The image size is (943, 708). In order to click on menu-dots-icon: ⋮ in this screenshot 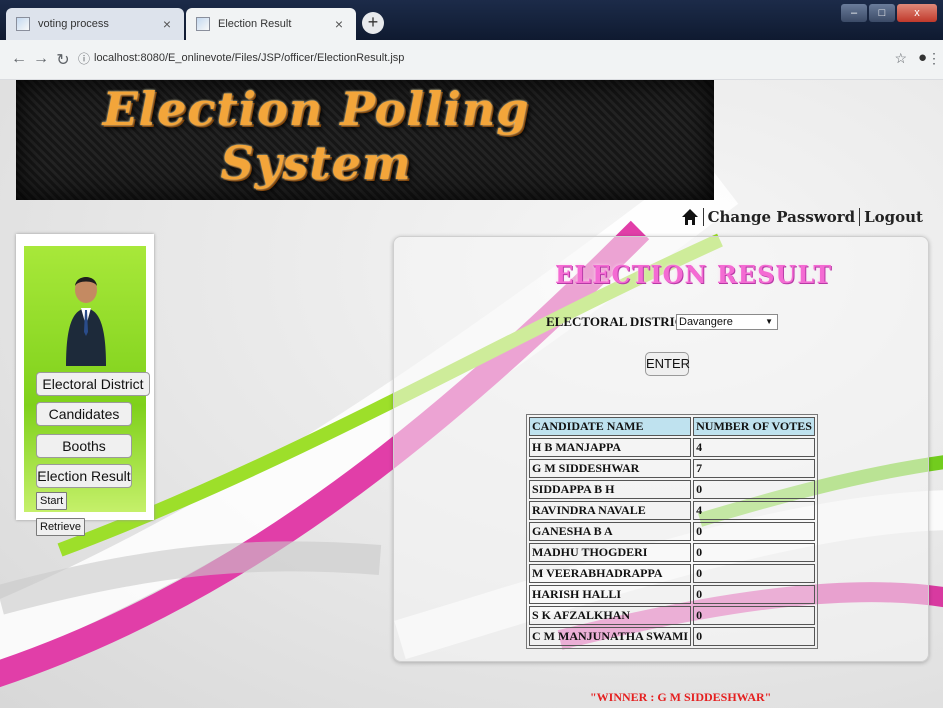, I will do `click(934, 58)`.